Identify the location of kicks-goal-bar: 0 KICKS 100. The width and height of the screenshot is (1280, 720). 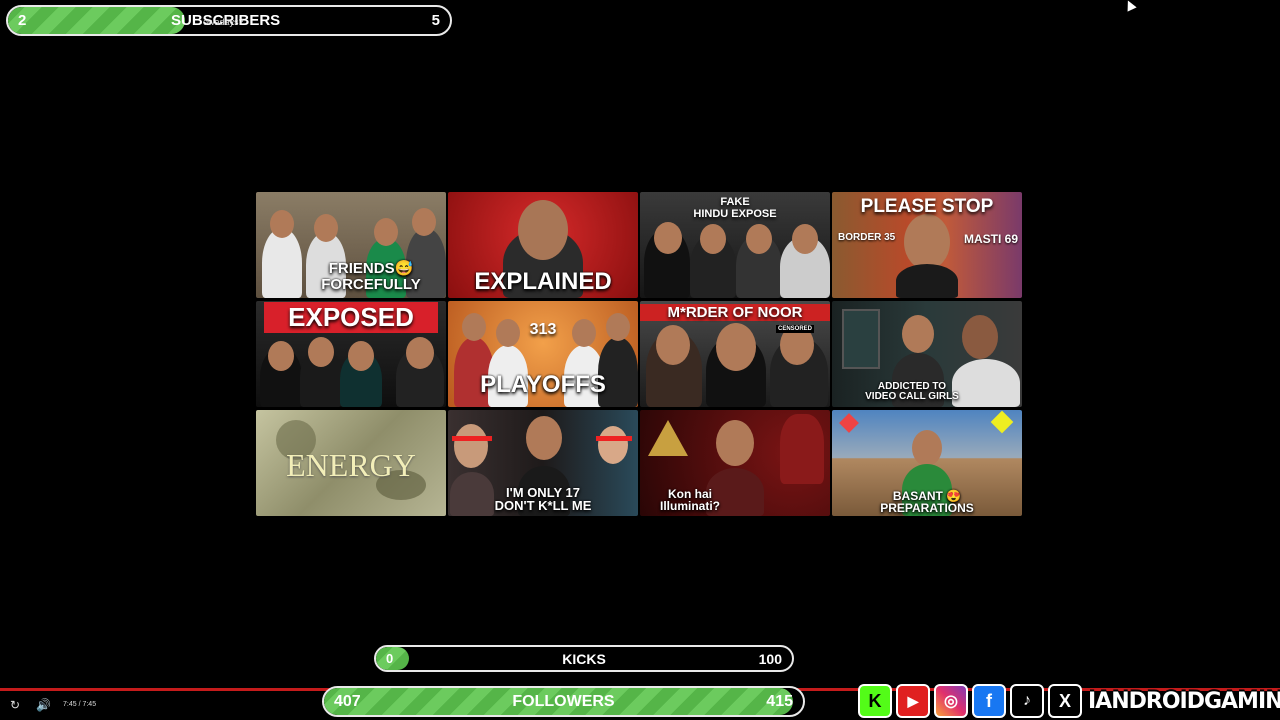
(584, 658).